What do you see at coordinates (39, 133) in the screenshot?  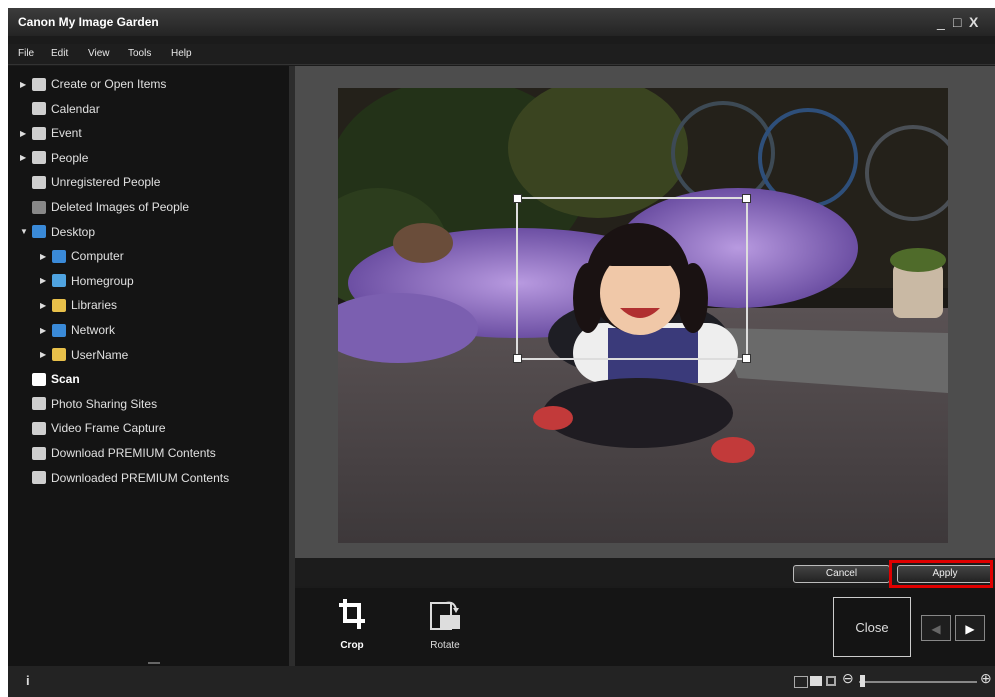 I see `event-icon` at bounding box center [39, 133].